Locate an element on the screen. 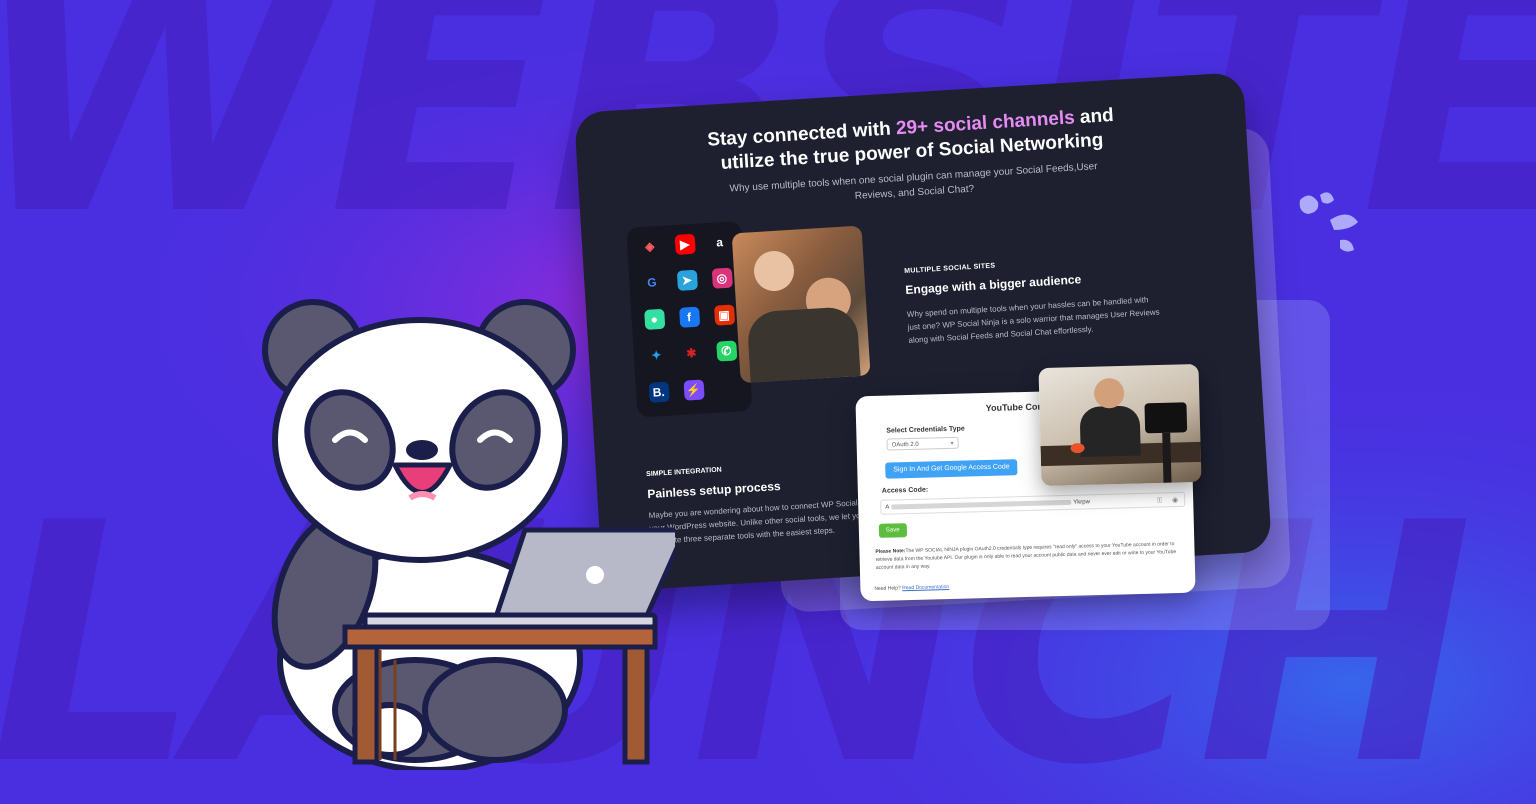 Image resolution: width=1536 pixels, height=804 pixels. help-text: Need Help? Read Documentation is located at coordinates (912, 588).